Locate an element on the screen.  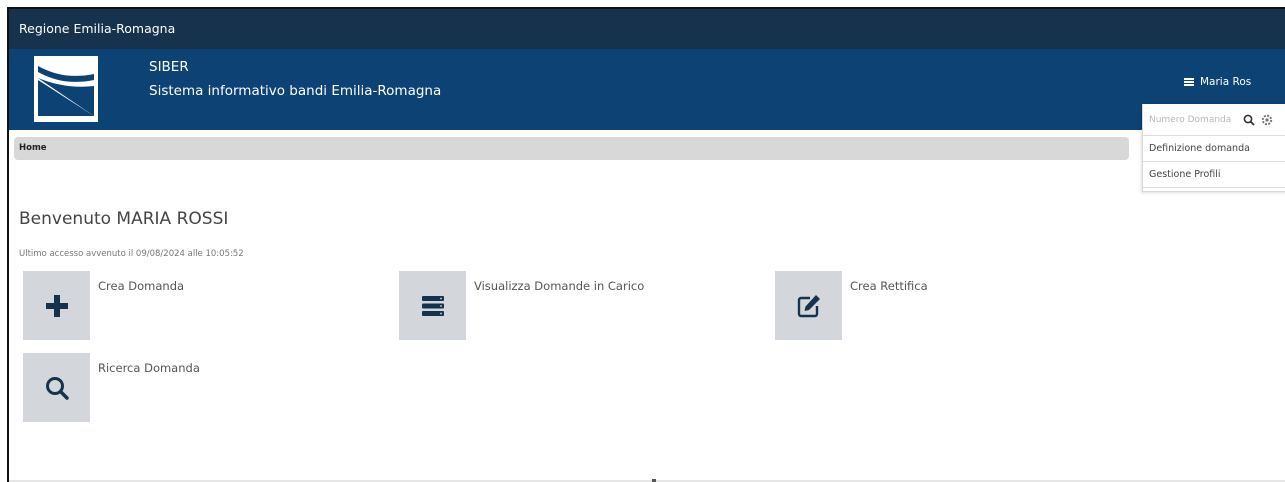
crea-domanda-label: Crea Domanda is located at coordinates (141, 286).